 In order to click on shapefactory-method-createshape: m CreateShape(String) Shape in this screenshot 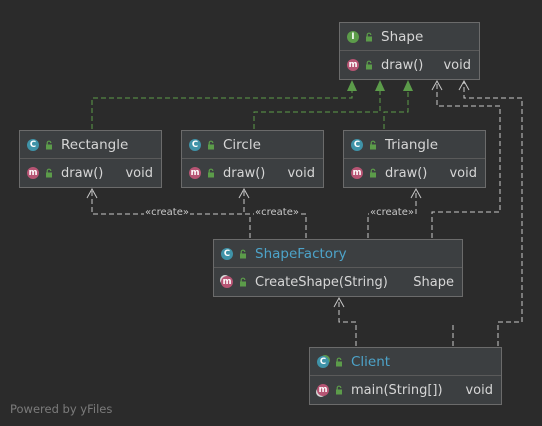, I will do `click(338, 282)`.